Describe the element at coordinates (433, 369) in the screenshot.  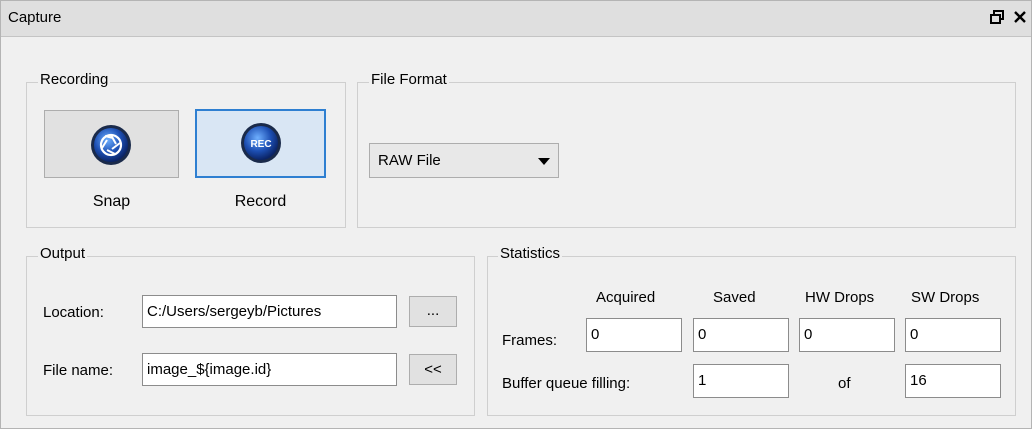
I see `insert-variable-button: <<` at that location.